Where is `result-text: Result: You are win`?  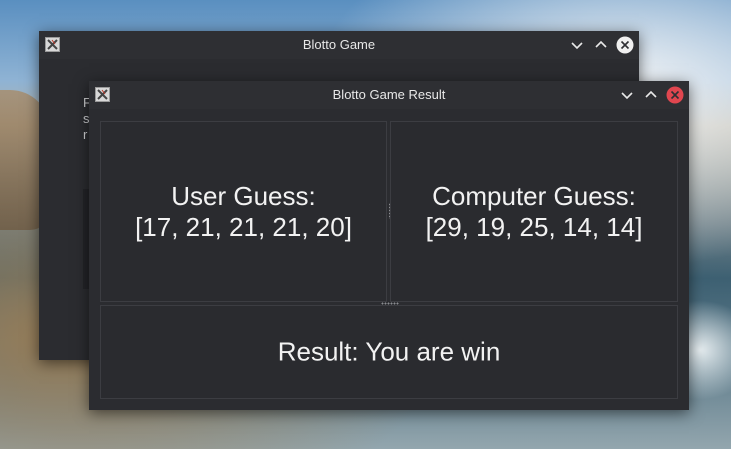 result-text: Result: You are win is located at coordinates (389, 351).